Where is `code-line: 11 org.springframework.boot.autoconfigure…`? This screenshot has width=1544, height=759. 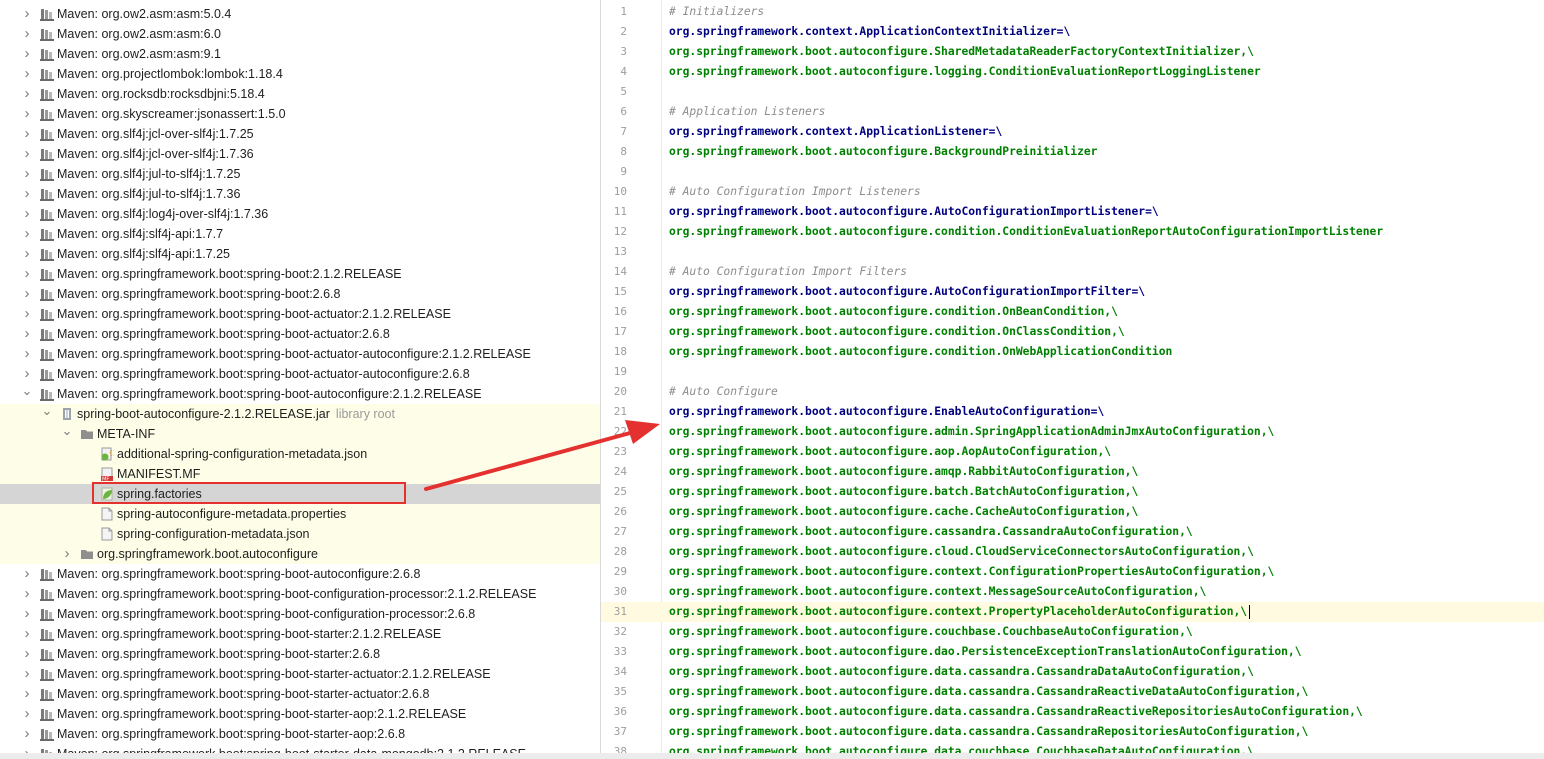
code-line: 11 org.springframework.boot.autoconfigure… is located at coordinates (1072, 212).